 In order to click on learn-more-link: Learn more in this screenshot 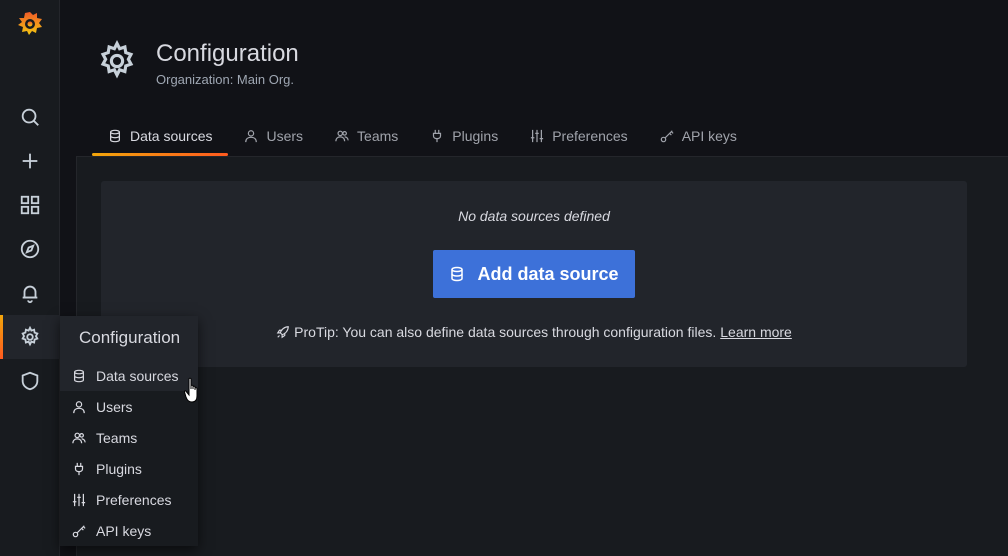, I will do `click(756, 332)`.